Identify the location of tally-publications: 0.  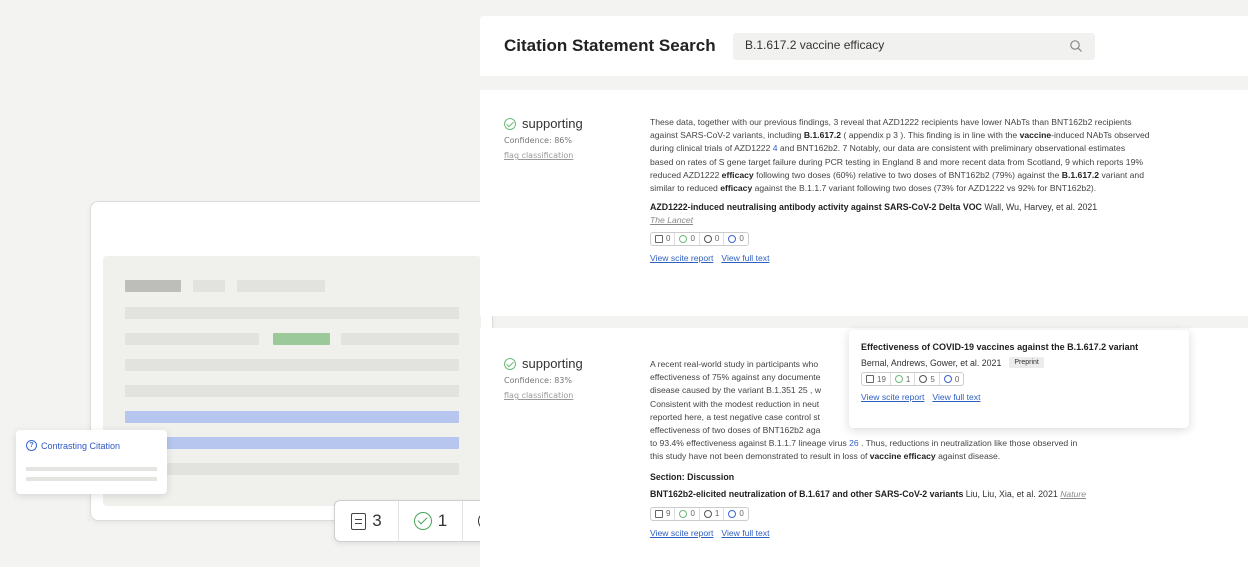
(662, 239).